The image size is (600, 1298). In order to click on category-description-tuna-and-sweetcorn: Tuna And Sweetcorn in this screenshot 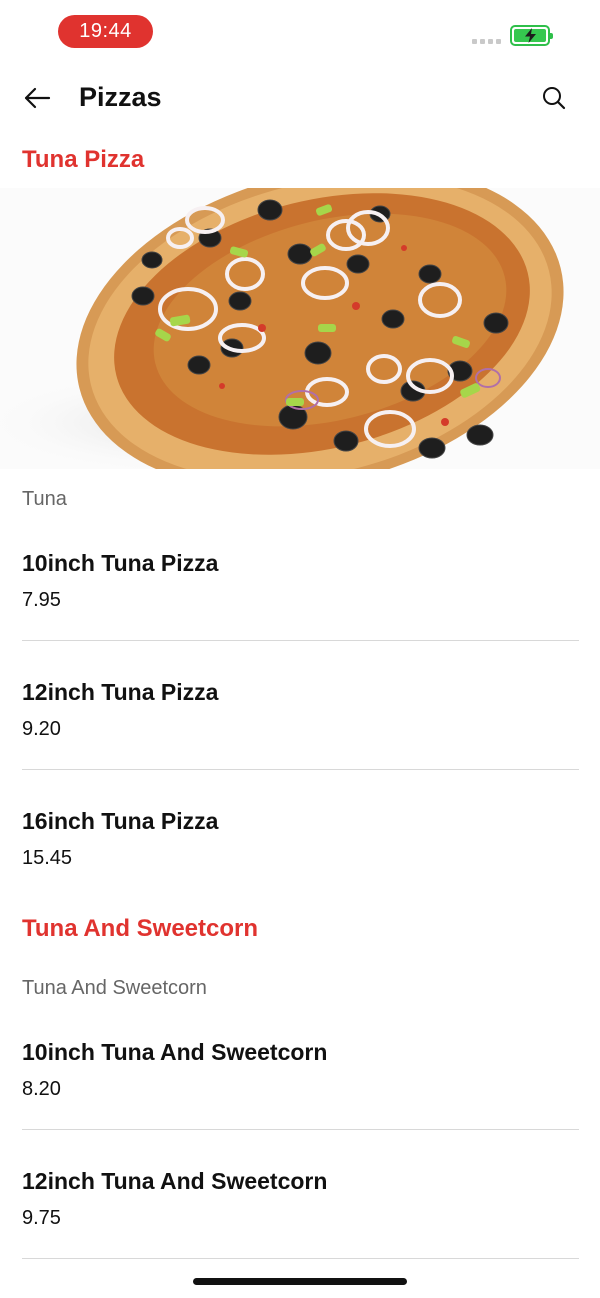, I will do `click(114, 988)`.